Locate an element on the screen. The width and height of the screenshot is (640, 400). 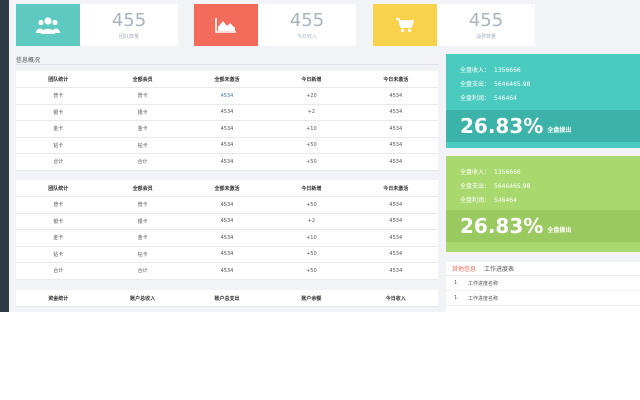
info-tabs-panel: 其他信息 工作进度表 1 工作进度名称 1 工作进度名称 is located at coordinates (543, 287).